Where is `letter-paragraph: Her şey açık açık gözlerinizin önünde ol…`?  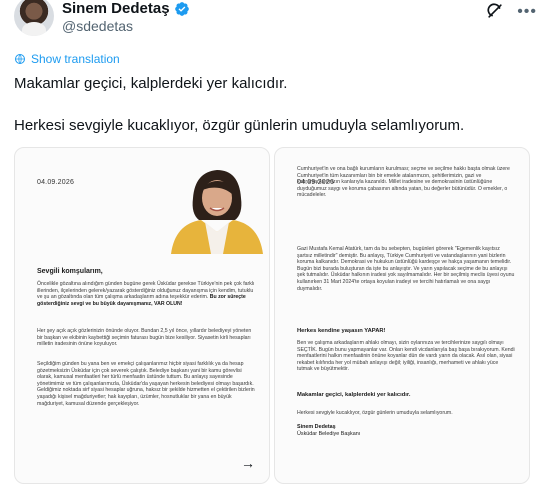 letter-paragraph: Her şey açık açık gözlerinizin önünde ol… is located at coordinates (144, 338).